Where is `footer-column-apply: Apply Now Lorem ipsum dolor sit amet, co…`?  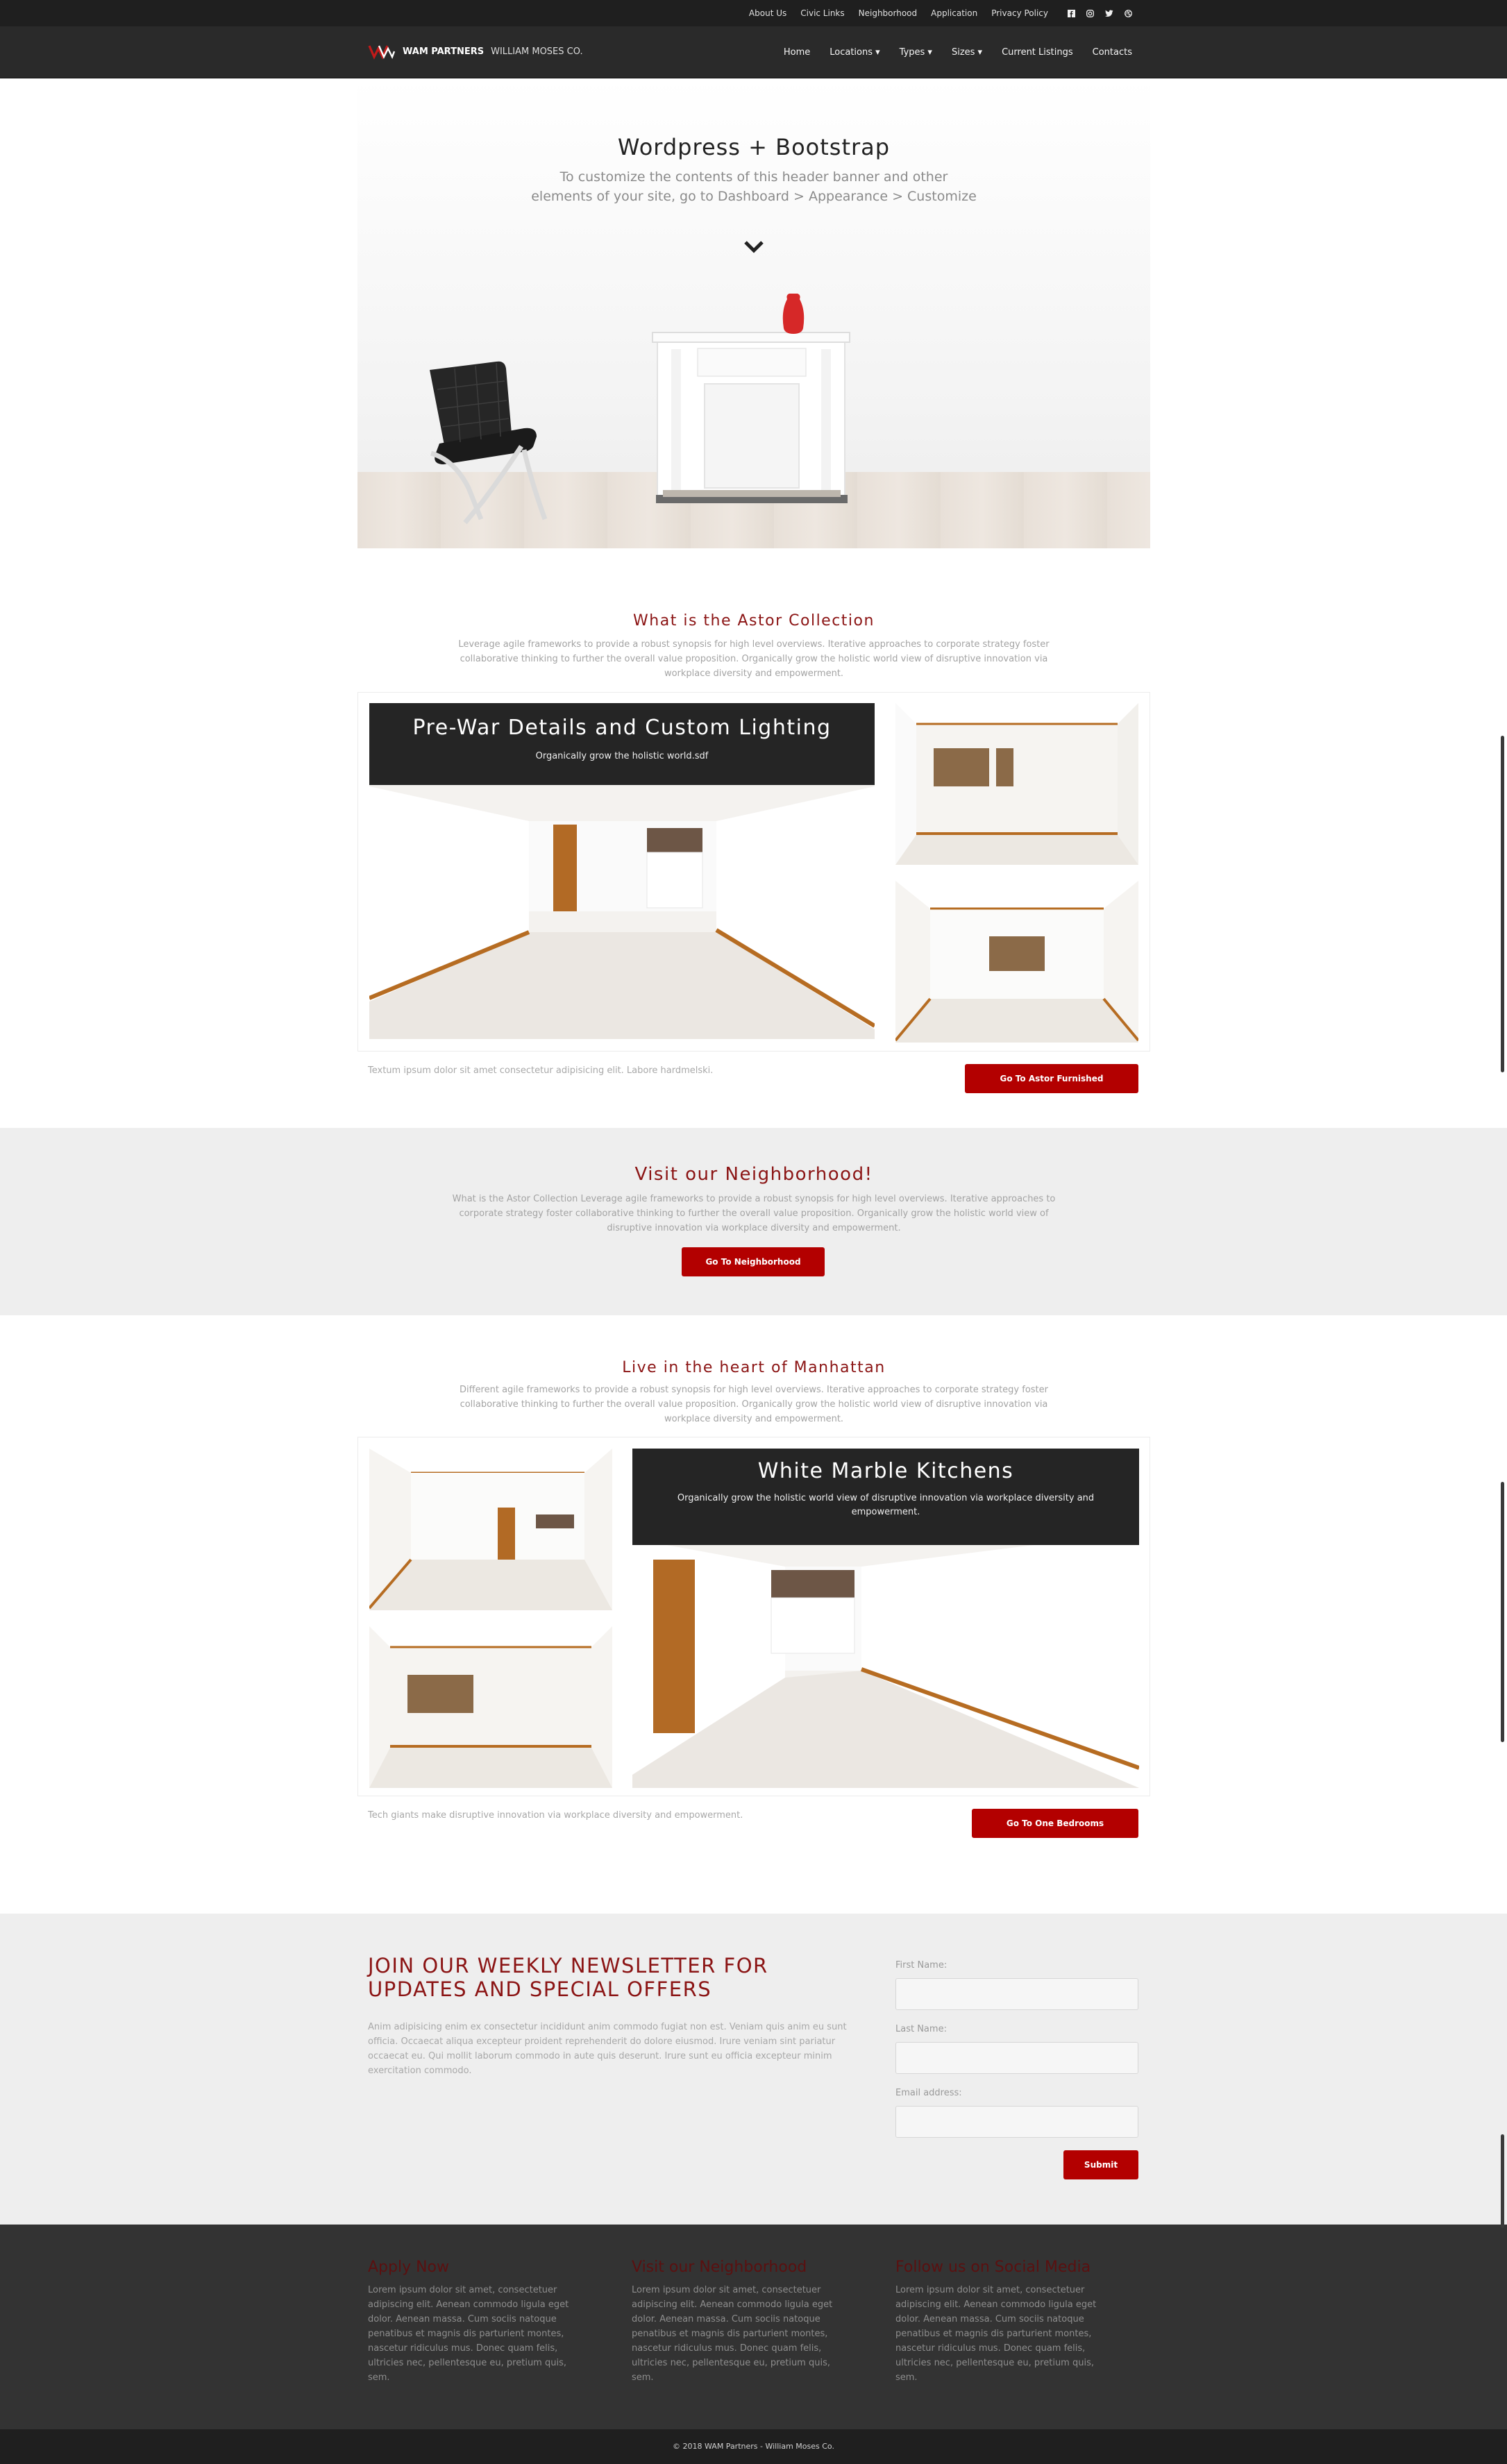
footer-column-apply: Apply Now Lorem ipsum dolor sit amet, co… is located at coordinates (479, 2322).